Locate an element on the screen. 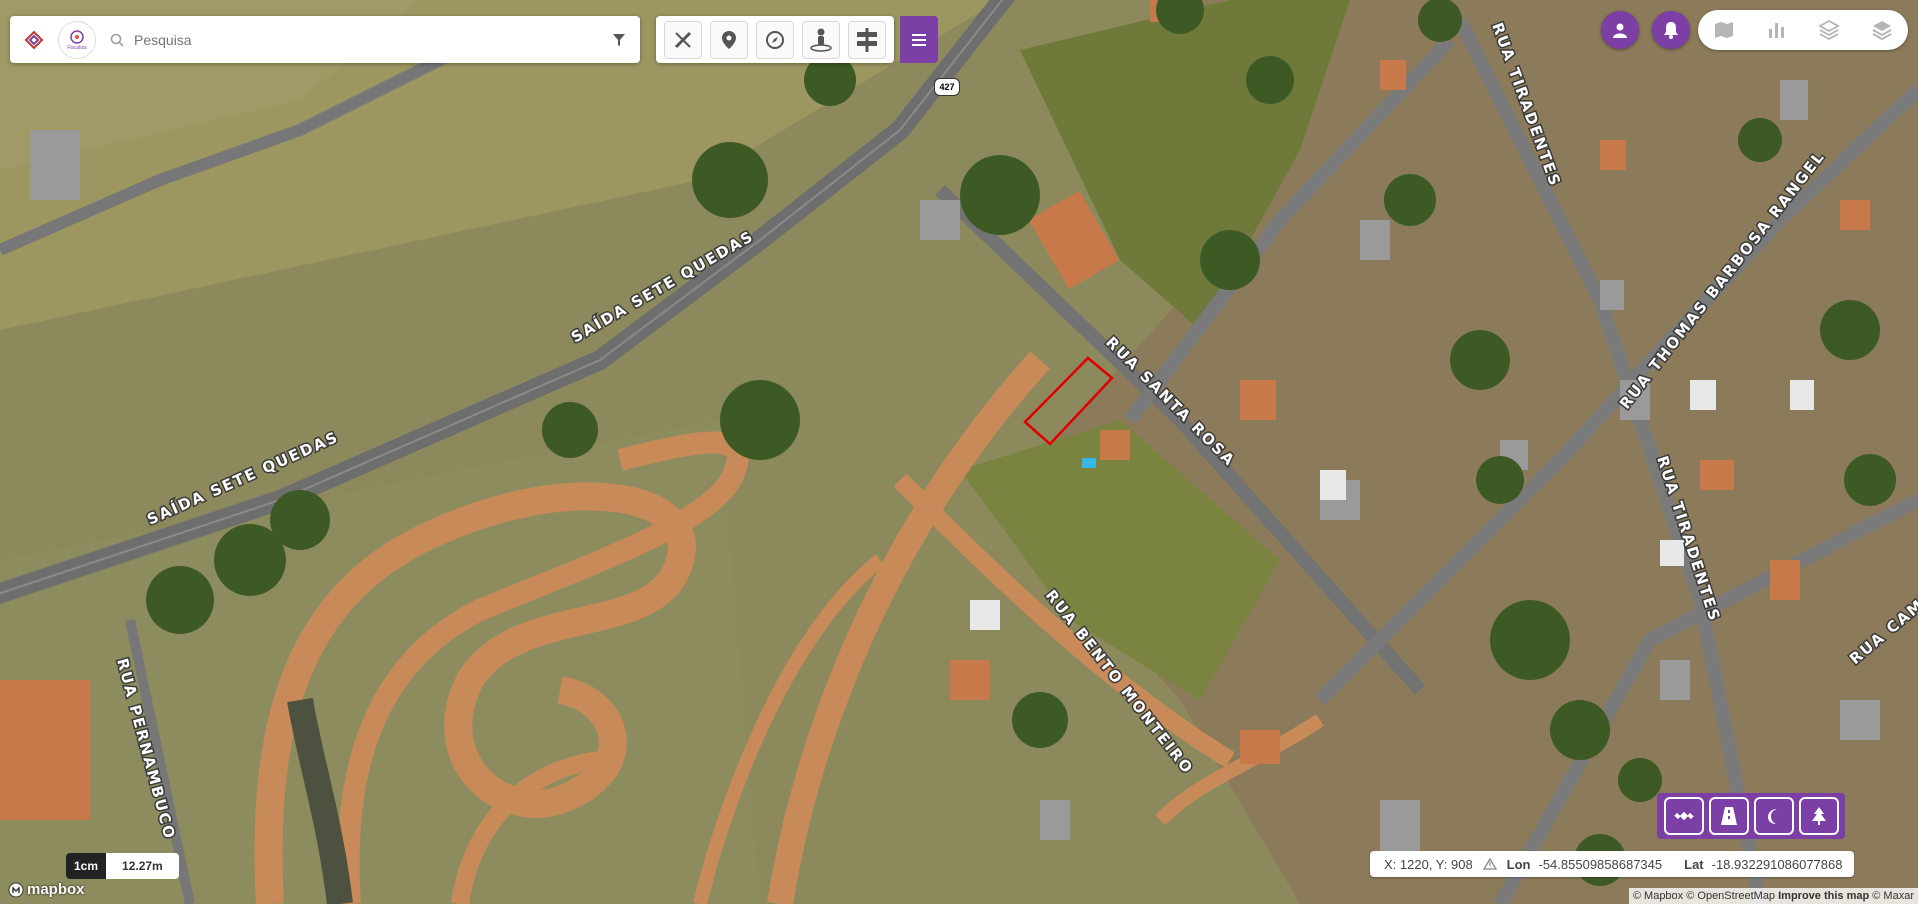  location-pin-icon is located at coordinates (729, 39).